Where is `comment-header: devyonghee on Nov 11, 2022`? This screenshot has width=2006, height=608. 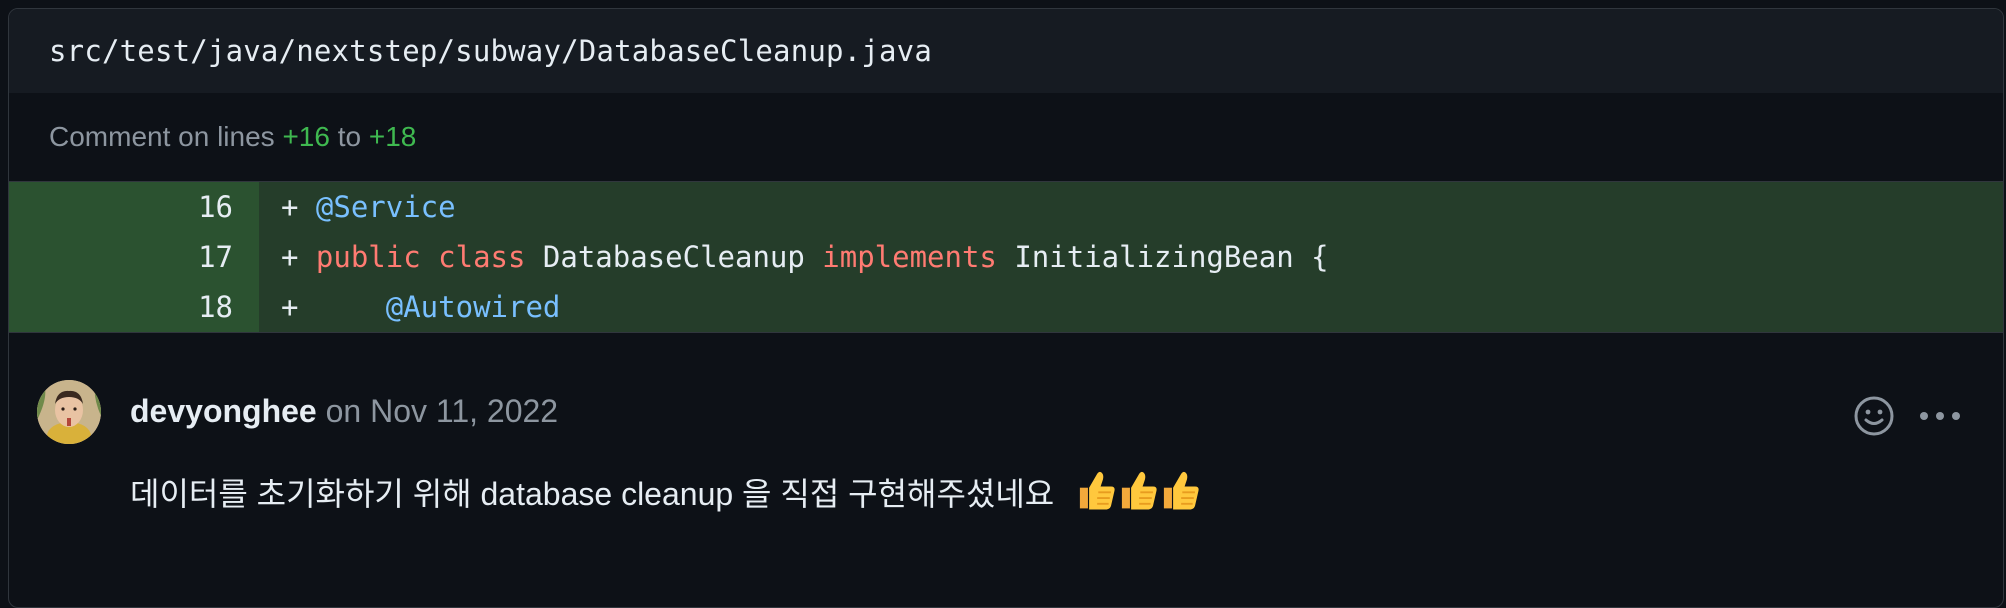
comment-header: devyonghee on Nov 11, 2022 is located at coordinates (344, 411).